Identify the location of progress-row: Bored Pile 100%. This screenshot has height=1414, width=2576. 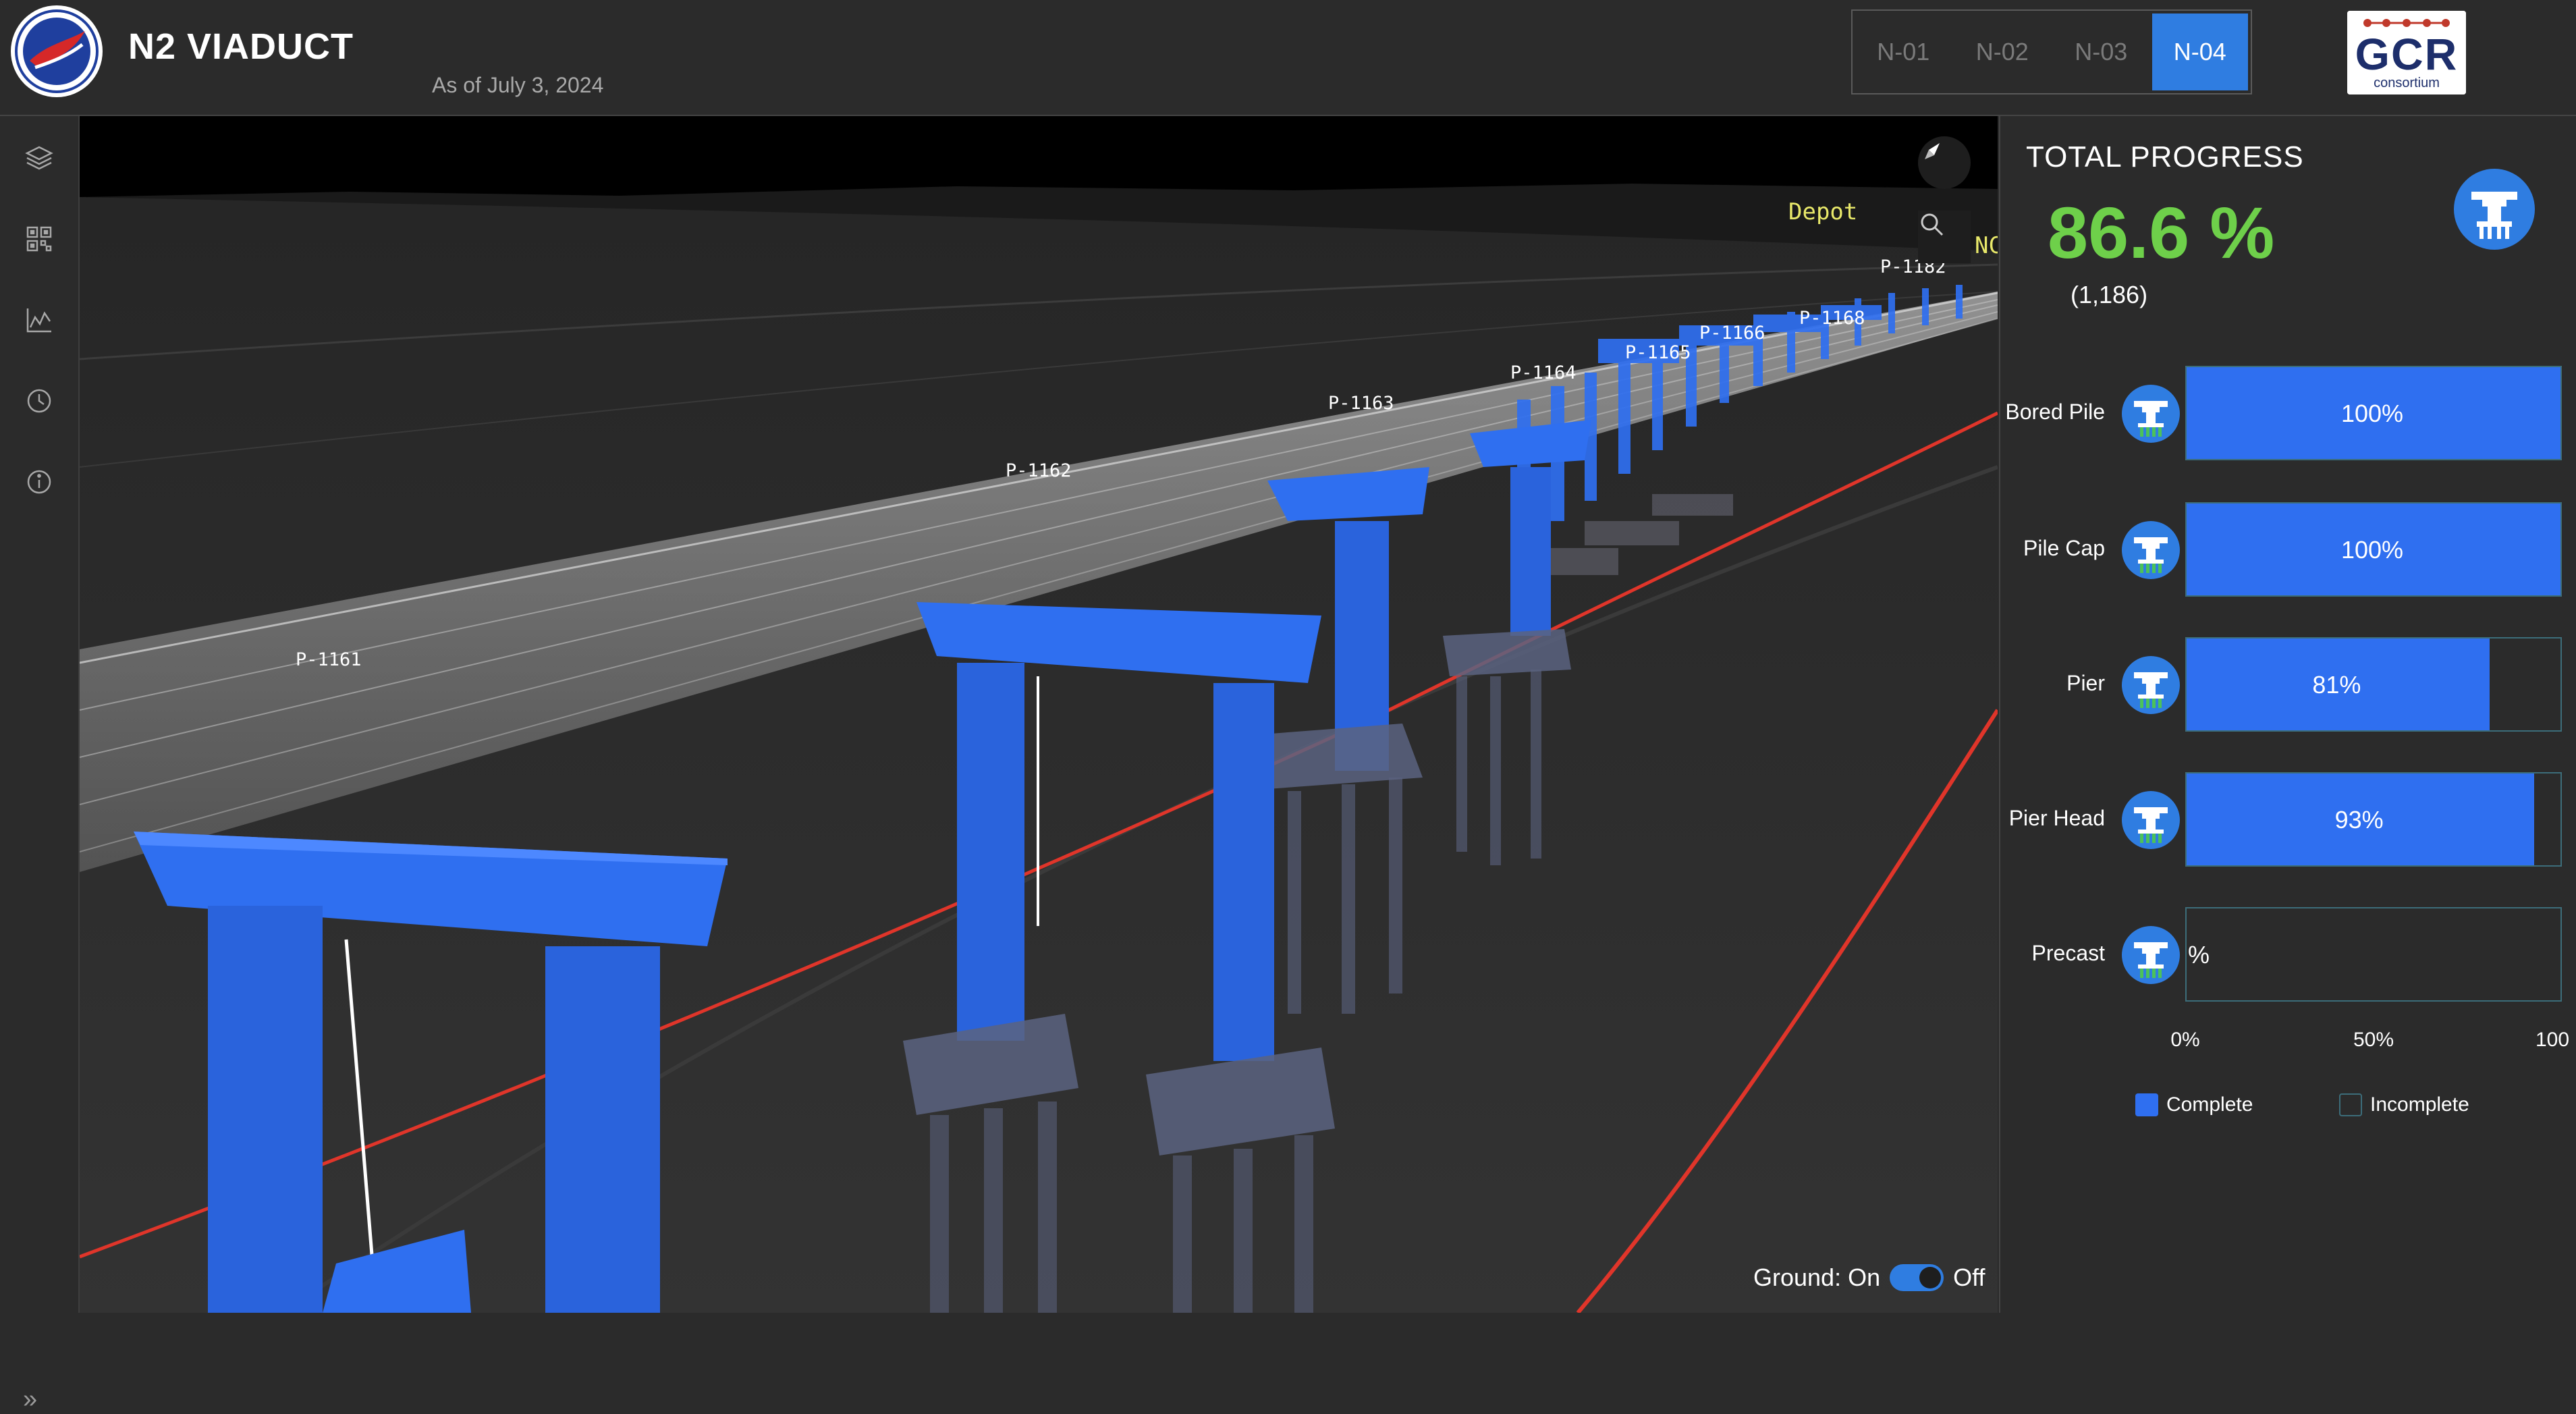
(2288, 416).